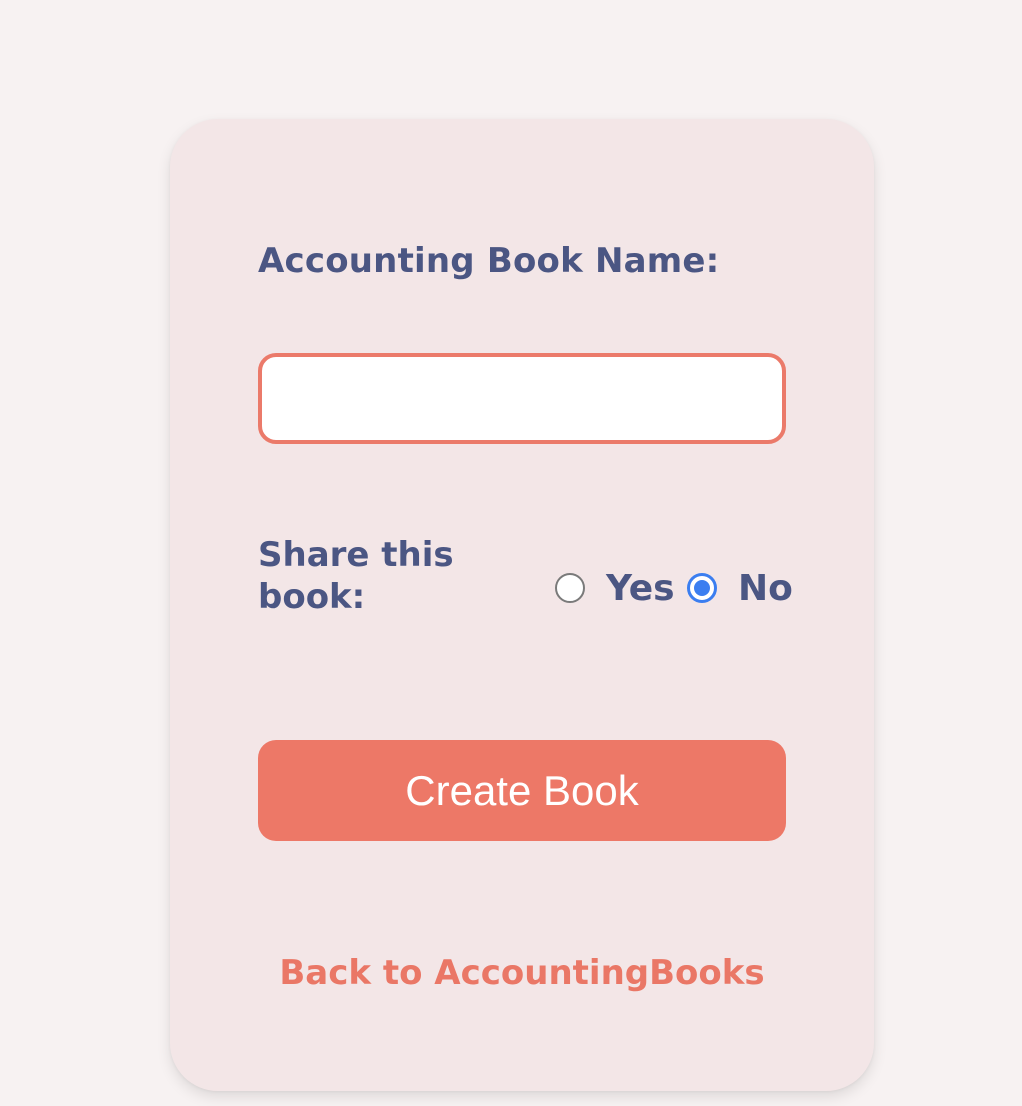 The height and width of the screenshot is (1106, 1022). I want to click on back-to-accountingbooks-link: Back to AccountingBooks, so click(522, 973).